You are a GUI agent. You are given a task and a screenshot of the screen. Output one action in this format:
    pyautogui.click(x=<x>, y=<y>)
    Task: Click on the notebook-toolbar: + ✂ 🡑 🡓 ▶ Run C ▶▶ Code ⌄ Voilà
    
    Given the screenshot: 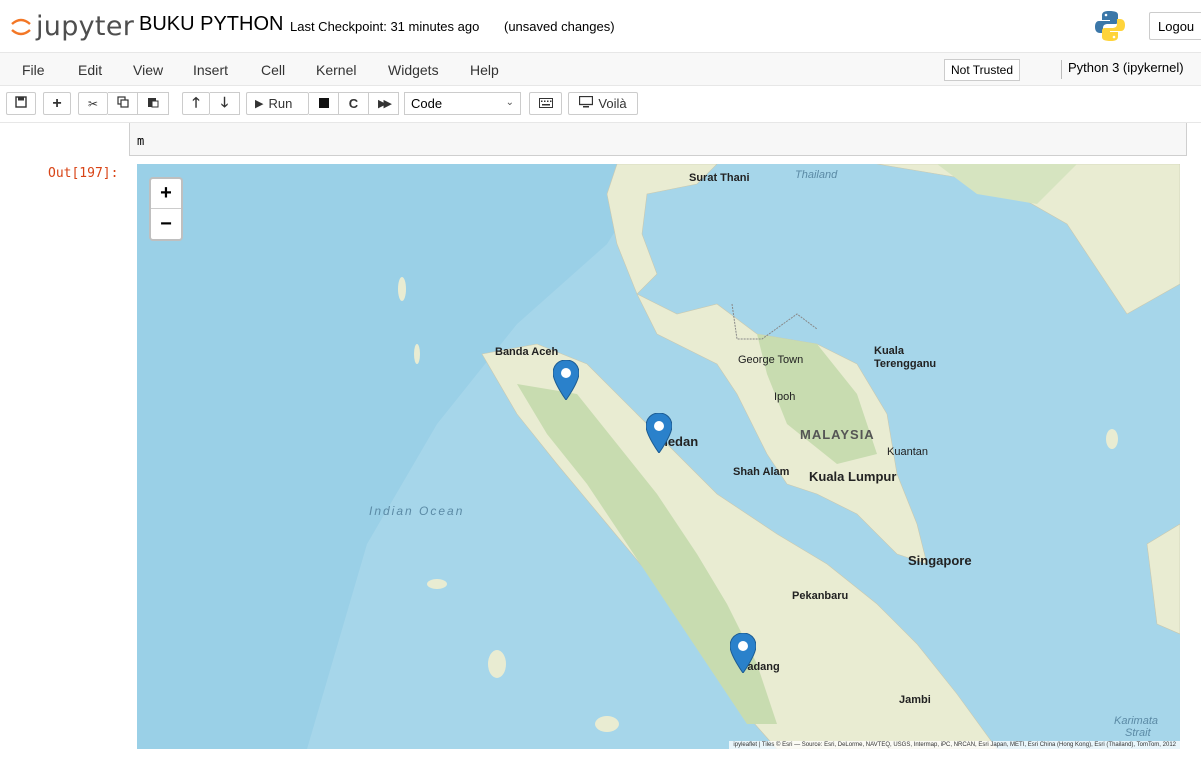 What is the action you would take?
    pyautogui.click(x=600, y=105)
    